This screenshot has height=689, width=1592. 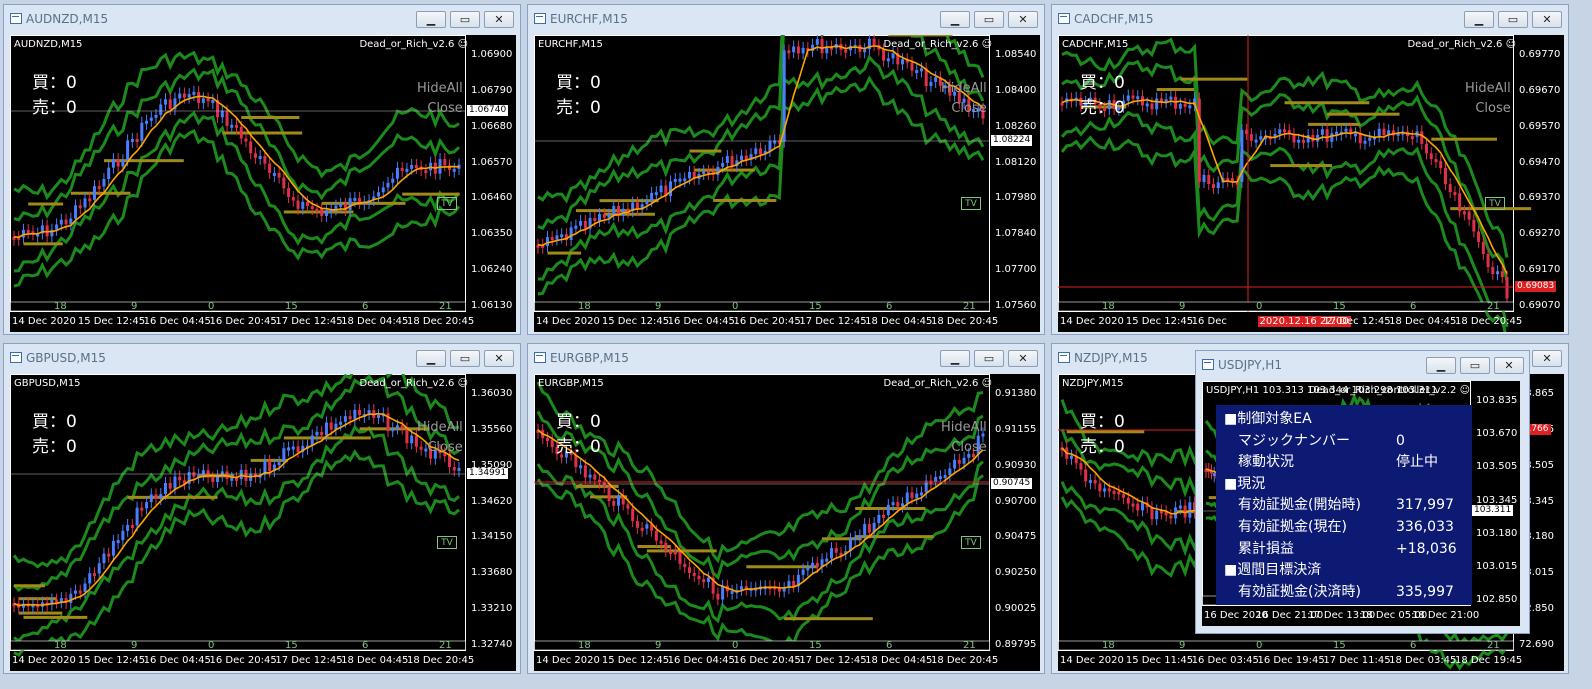 I want to click on hide-close-controls: HideAll Close, so click(x=1488, y=99).